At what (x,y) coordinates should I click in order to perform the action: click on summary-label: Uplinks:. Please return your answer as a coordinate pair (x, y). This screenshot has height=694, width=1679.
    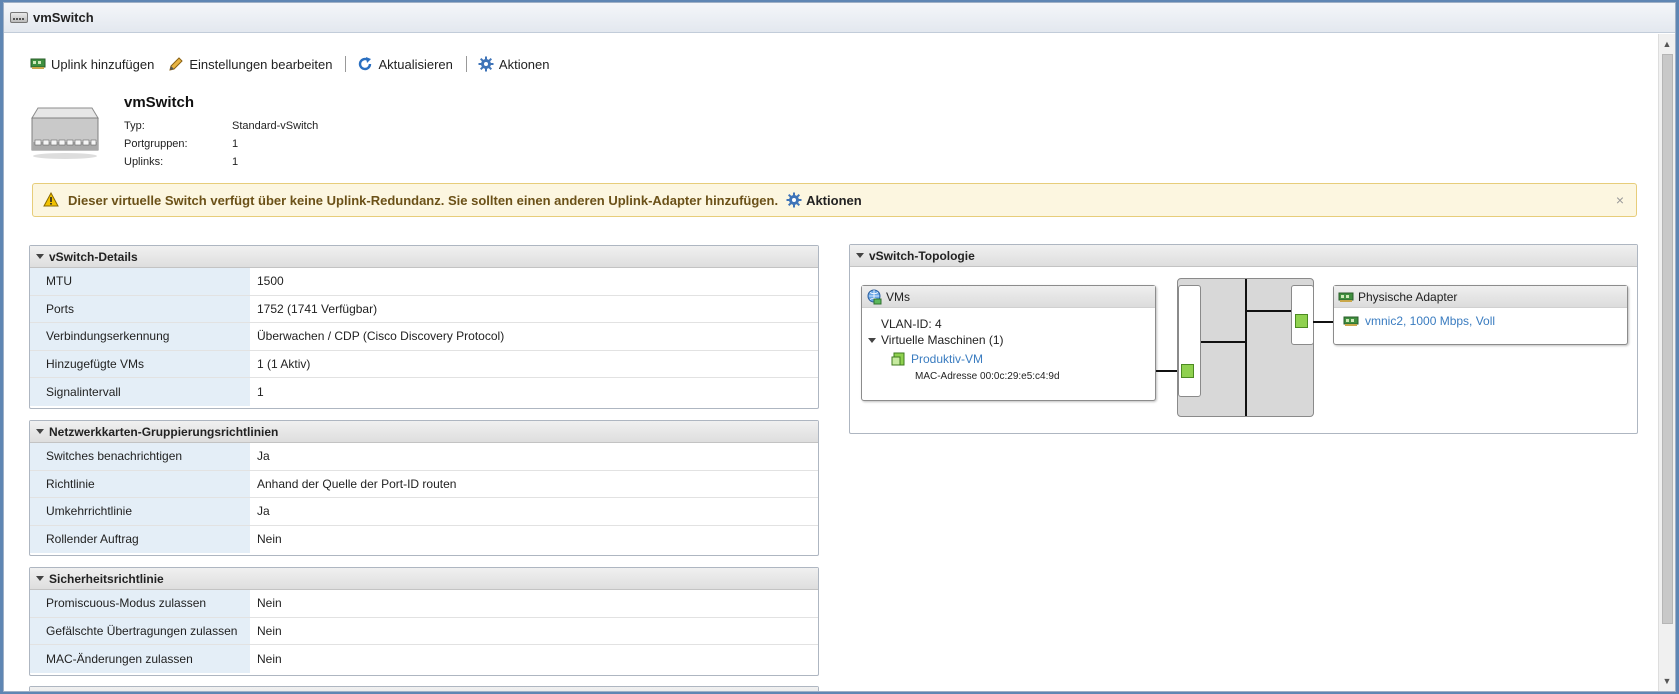
    Looking at the image, I should click on (144, 162).